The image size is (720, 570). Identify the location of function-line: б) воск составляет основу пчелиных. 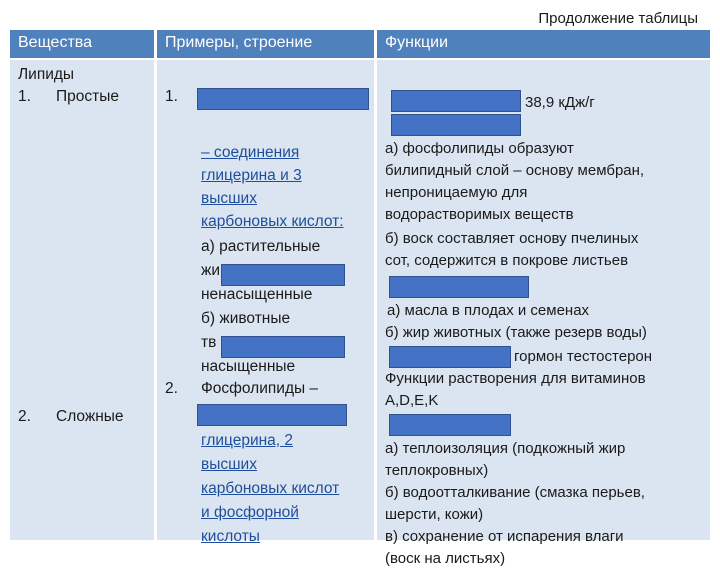
(512, 238).